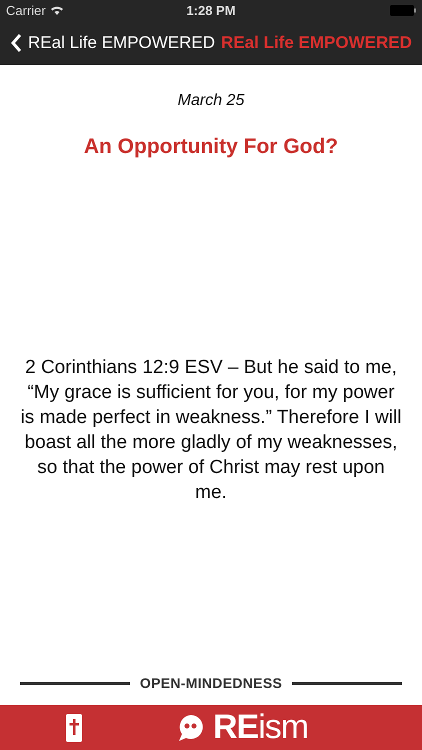  Describe the element at coordinates (316, 42) in the screenshot. I see `nav-title: REal Life EMPOWERED` at that location.